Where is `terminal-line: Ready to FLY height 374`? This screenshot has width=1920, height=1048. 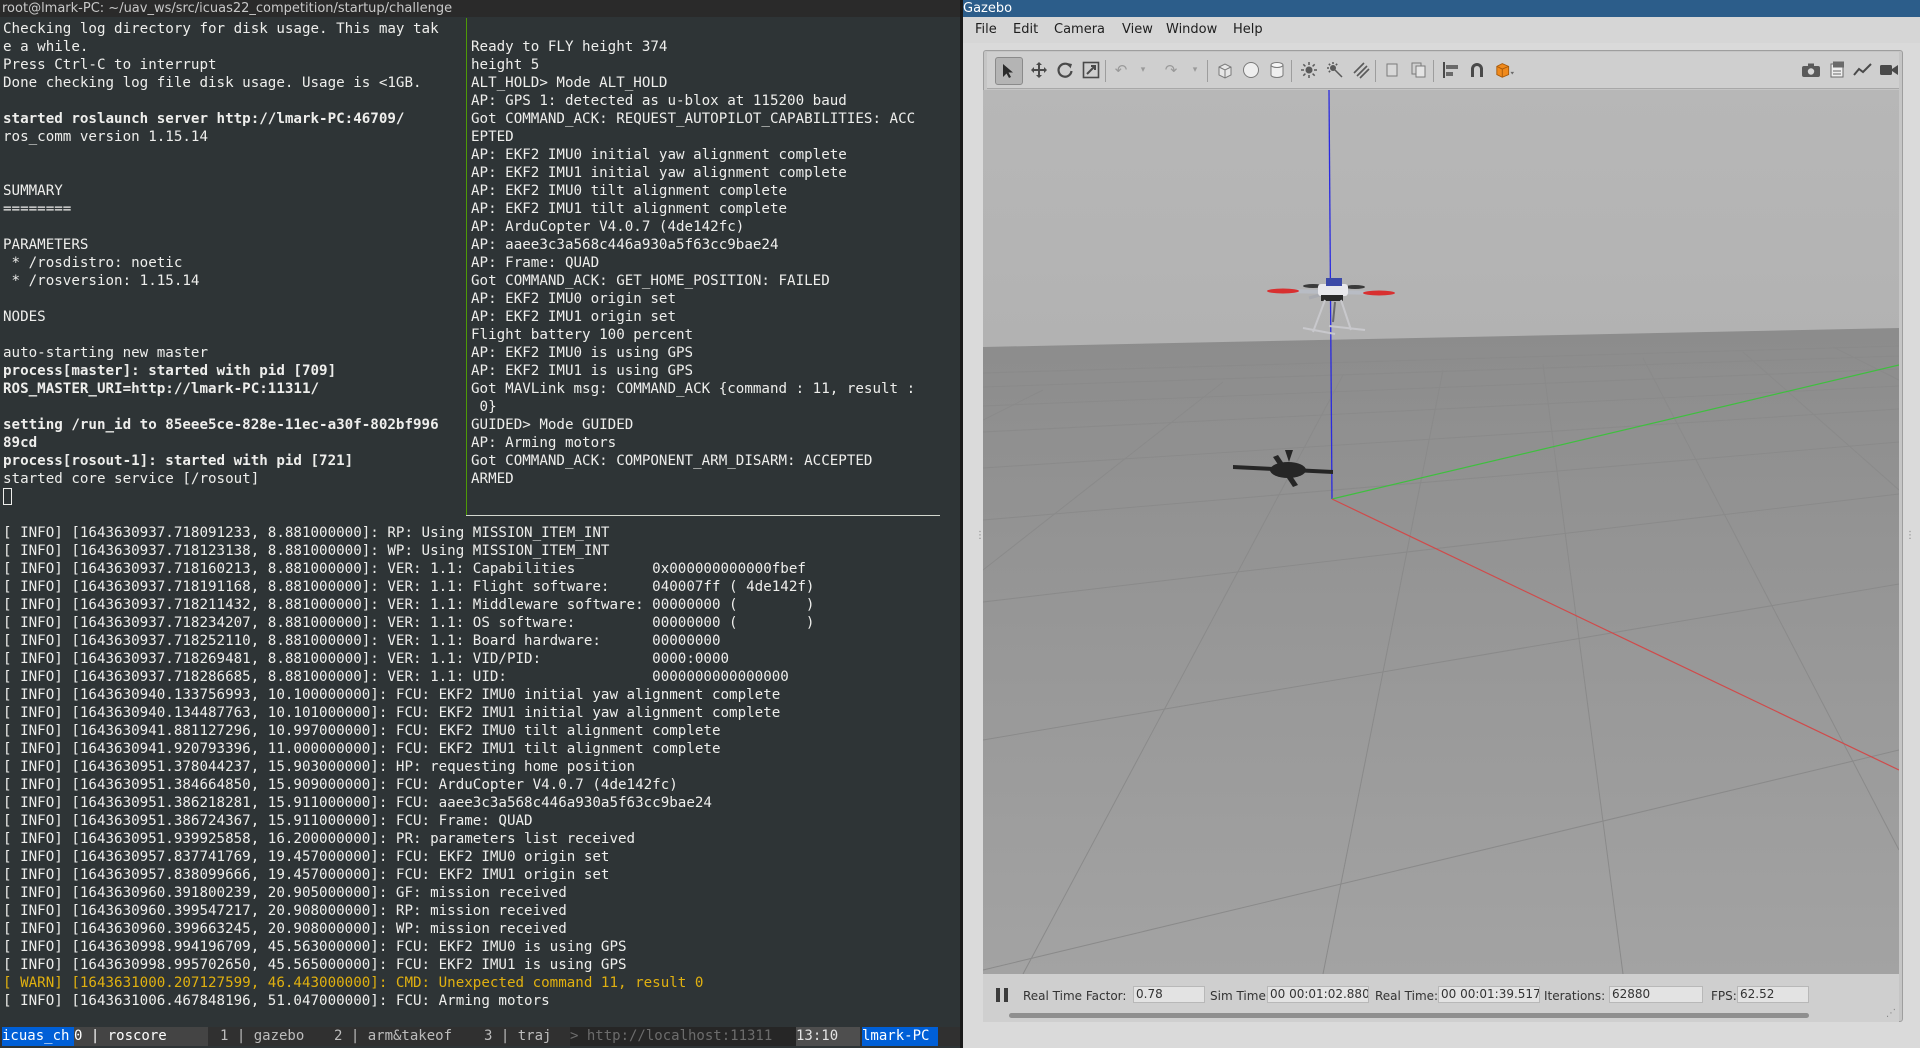 terminal-line: Ready to FLY height 374 is located at coordinates (569, 47).